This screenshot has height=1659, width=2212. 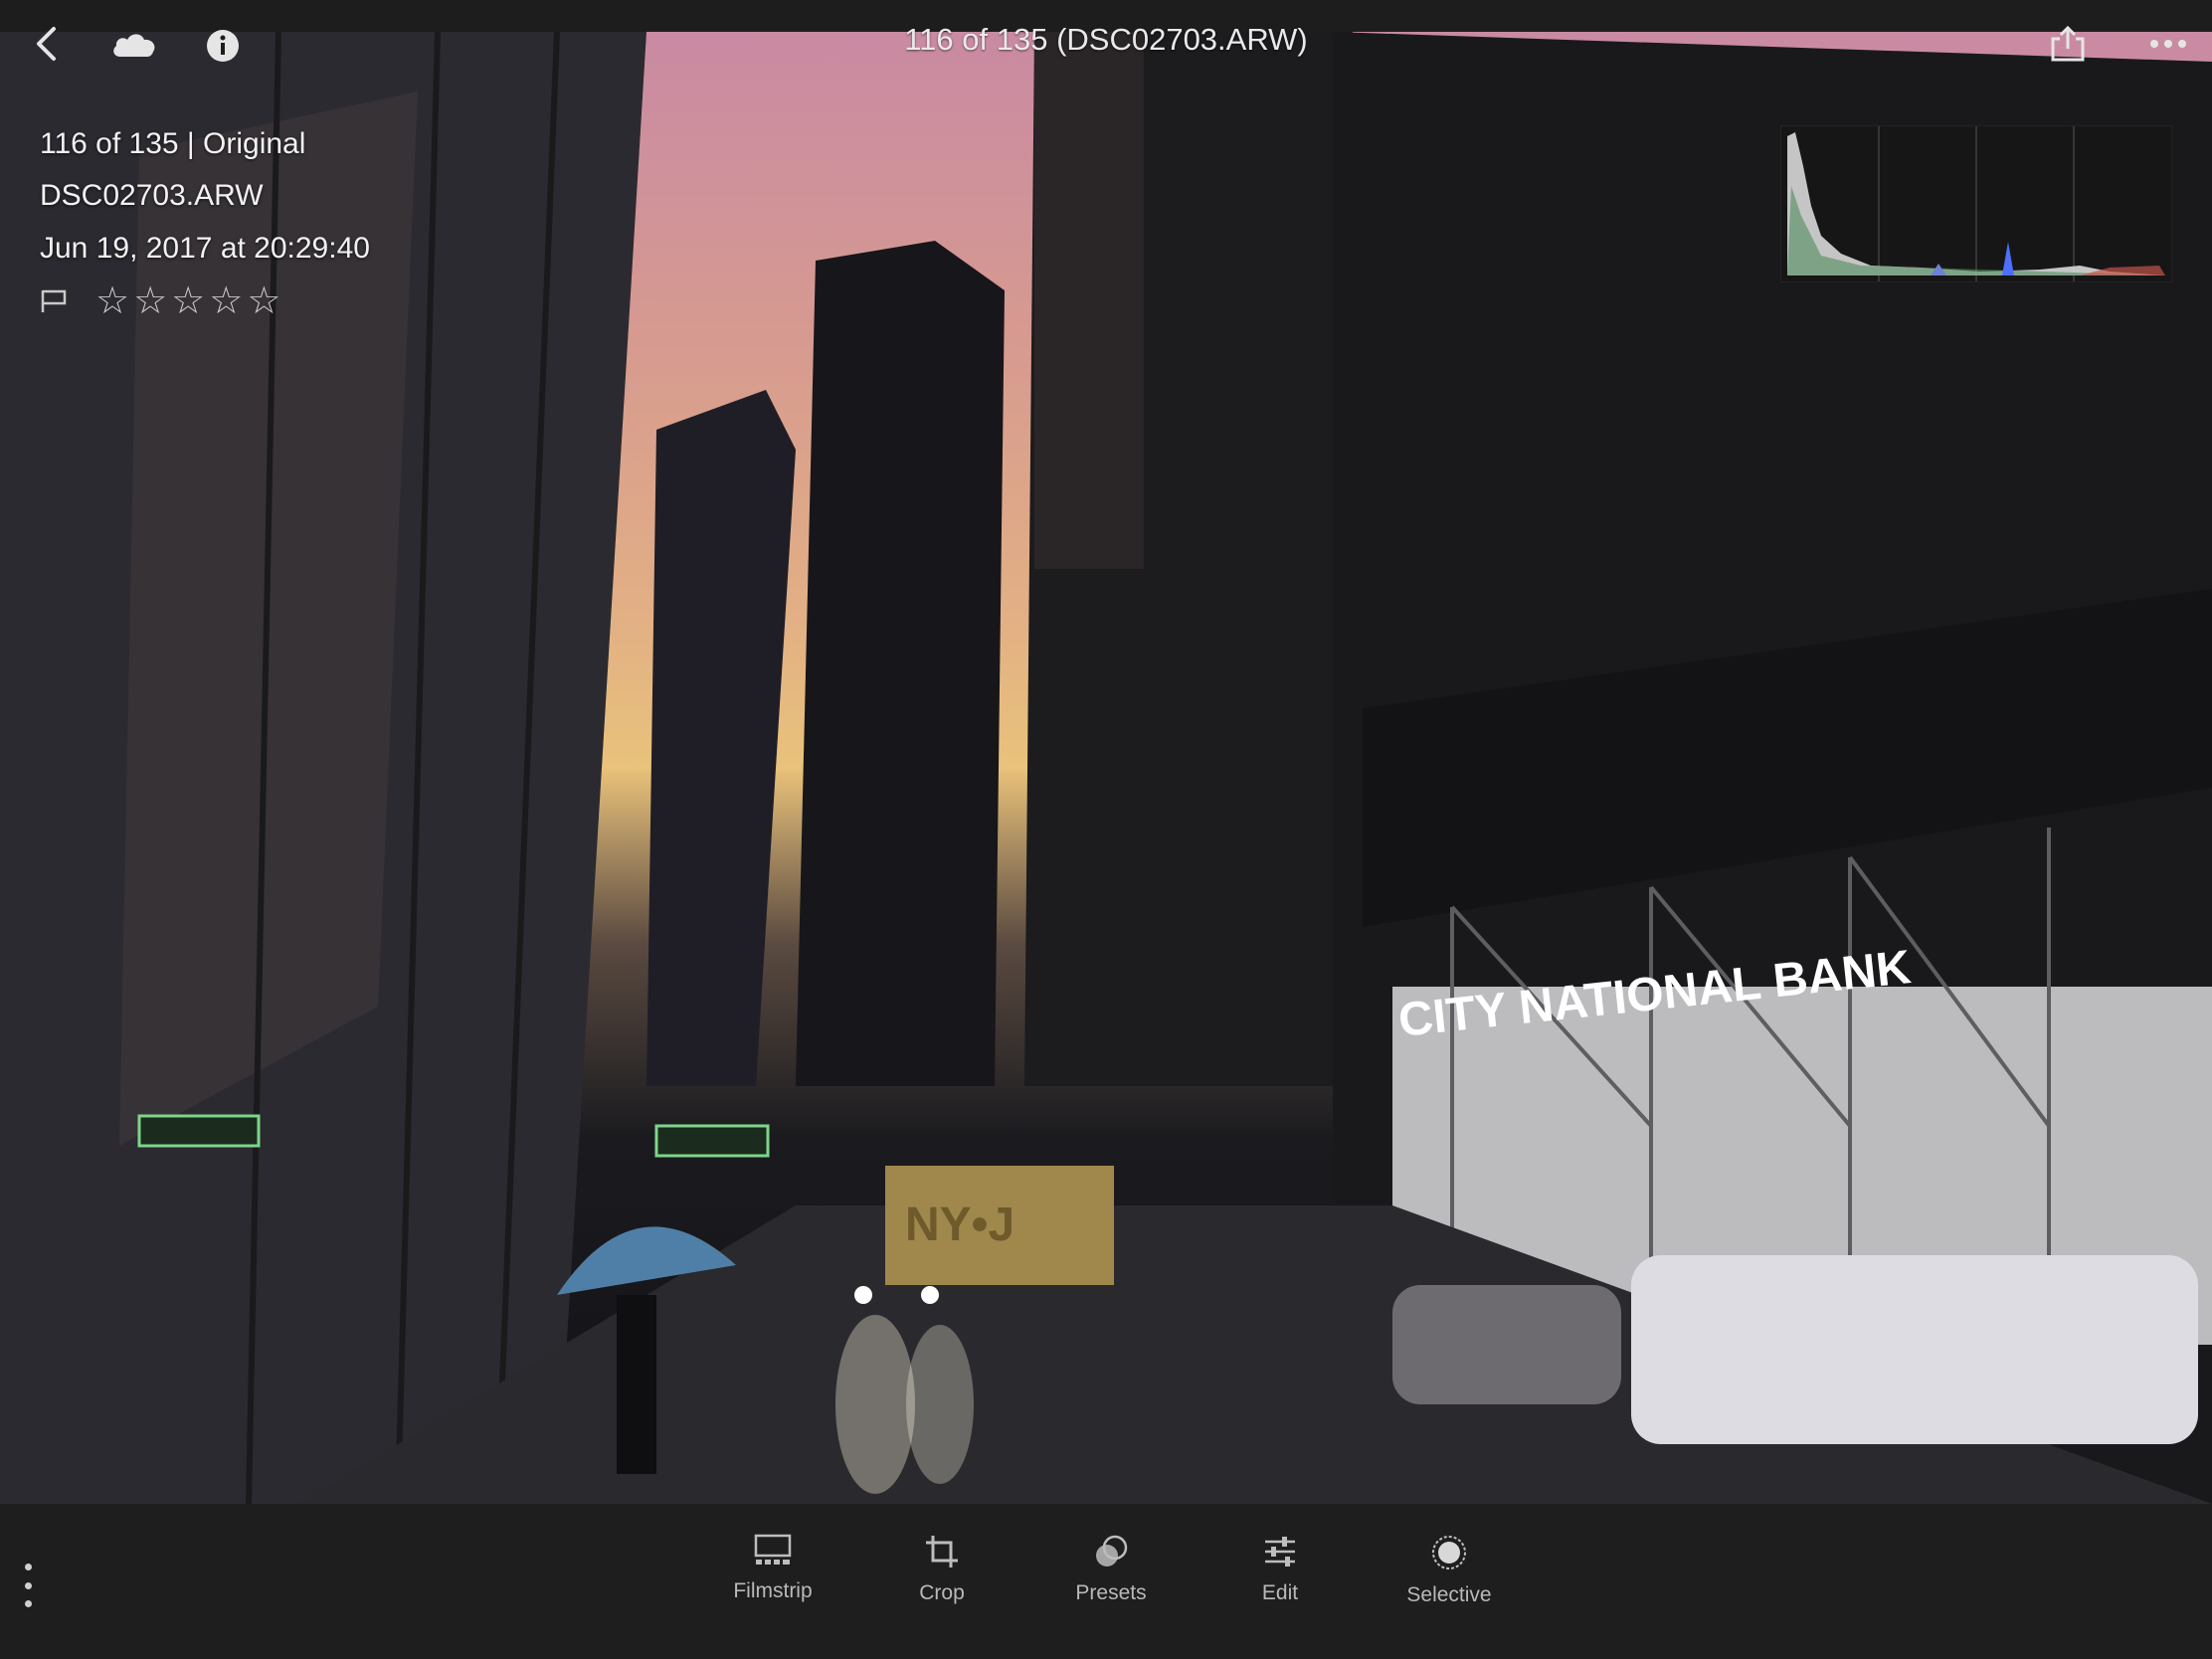 I want to click on photo-position-label: 116 of 135 | Original, so click(x=173, y=143).